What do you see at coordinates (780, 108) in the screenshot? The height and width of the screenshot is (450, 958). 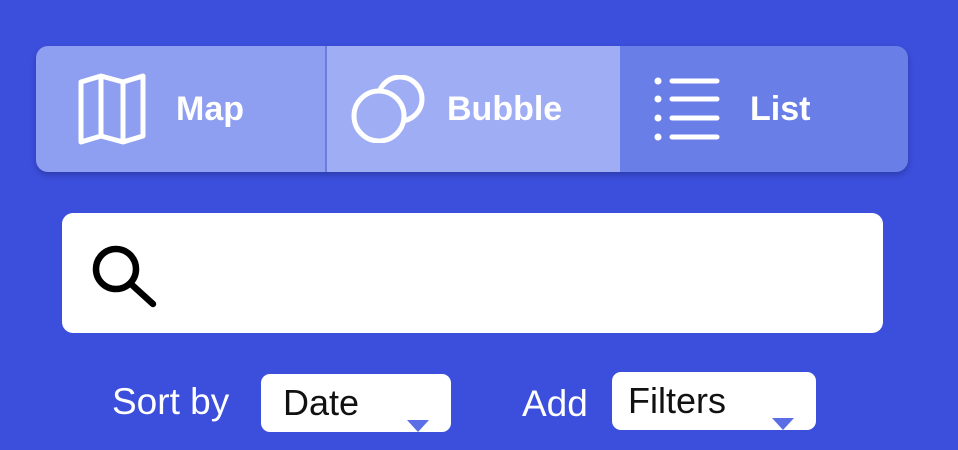 I see `tab-list-label: List` at bounding box center [780, 108].